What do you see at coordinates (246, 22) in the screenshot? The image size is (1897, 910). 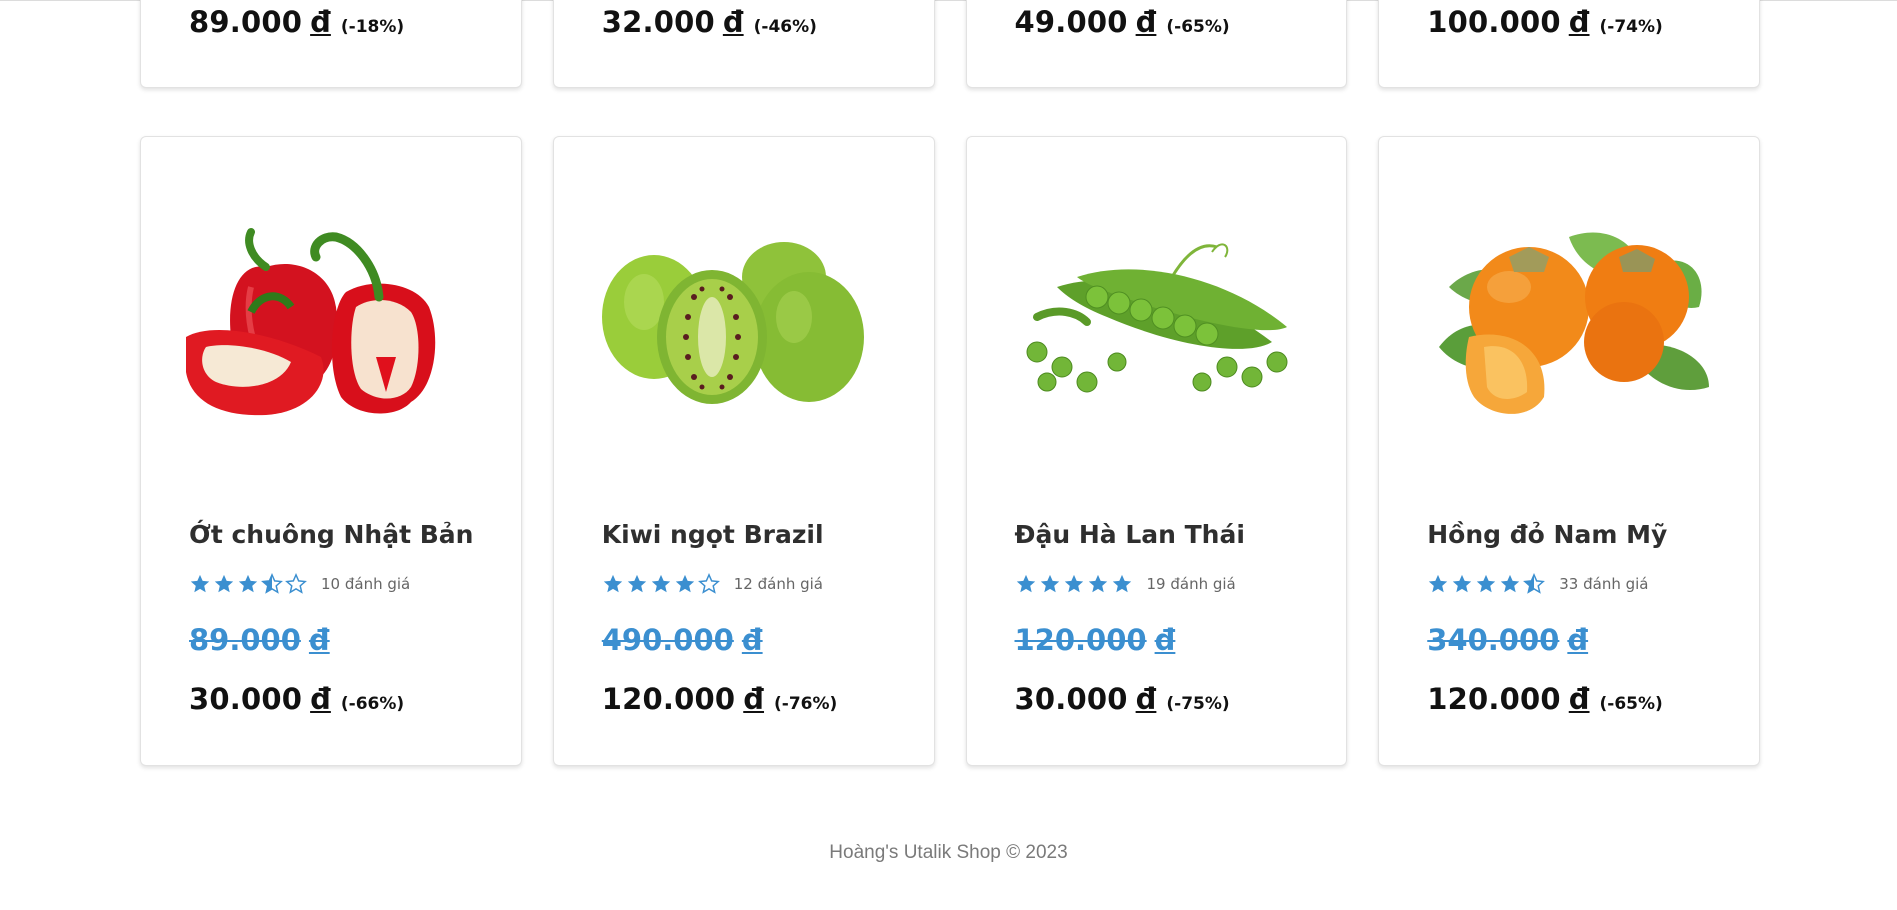 I see `sale-price: 89.000` at bounding box center [246, 22].